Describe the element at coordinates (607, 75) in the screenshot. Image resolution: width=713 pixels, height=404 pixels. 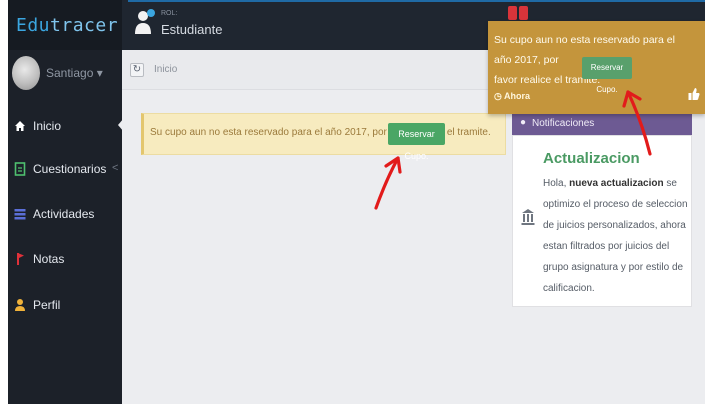
I see `toast-reserve-seat-button: Reservar Cupo.` at that location.